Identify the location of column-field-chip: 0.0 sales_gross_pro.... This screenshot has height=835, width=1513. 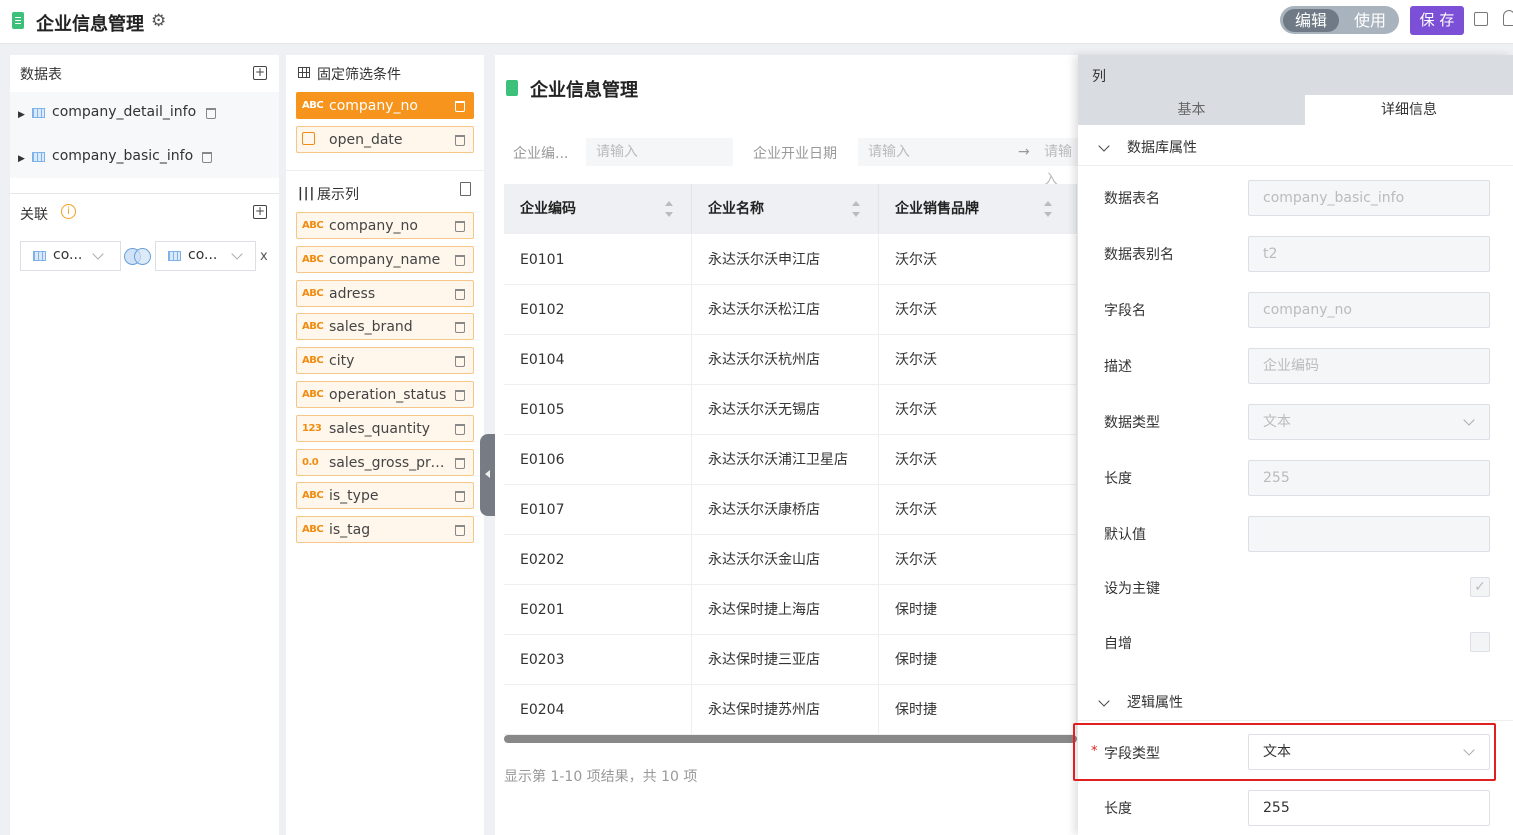
(385, 462).